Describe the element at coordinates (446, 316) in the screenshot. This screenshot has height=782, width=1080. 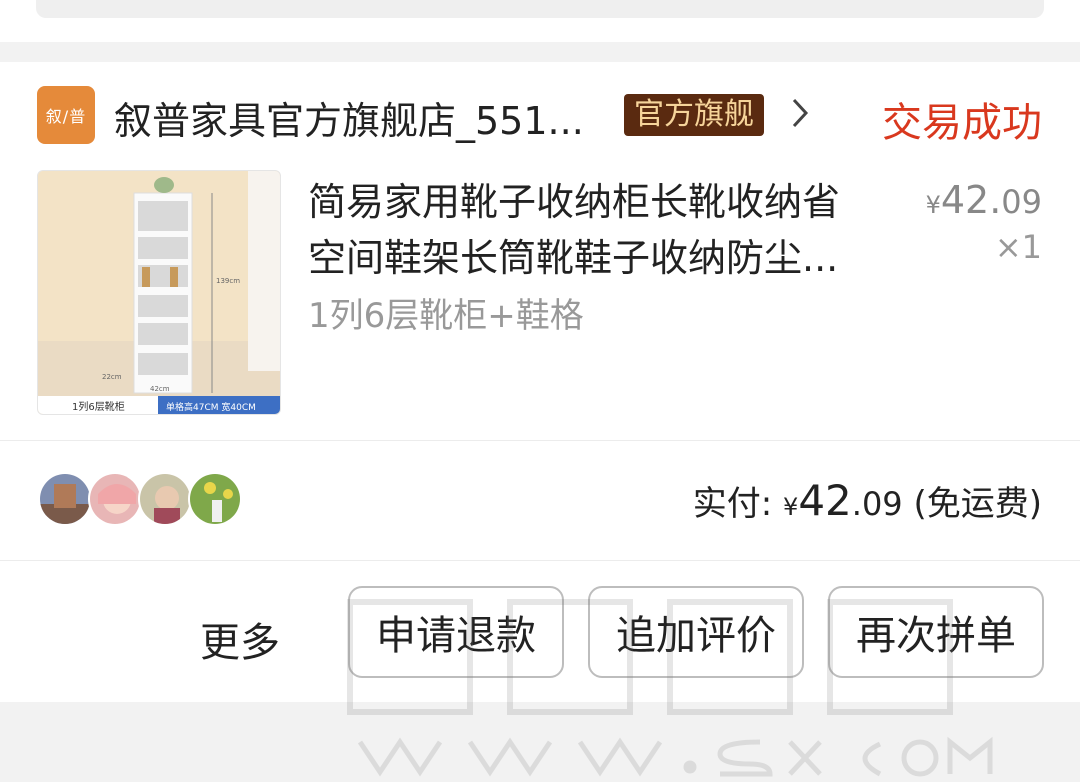
I see `product-spec: 1列6层靴柜+鞋格` at that location.